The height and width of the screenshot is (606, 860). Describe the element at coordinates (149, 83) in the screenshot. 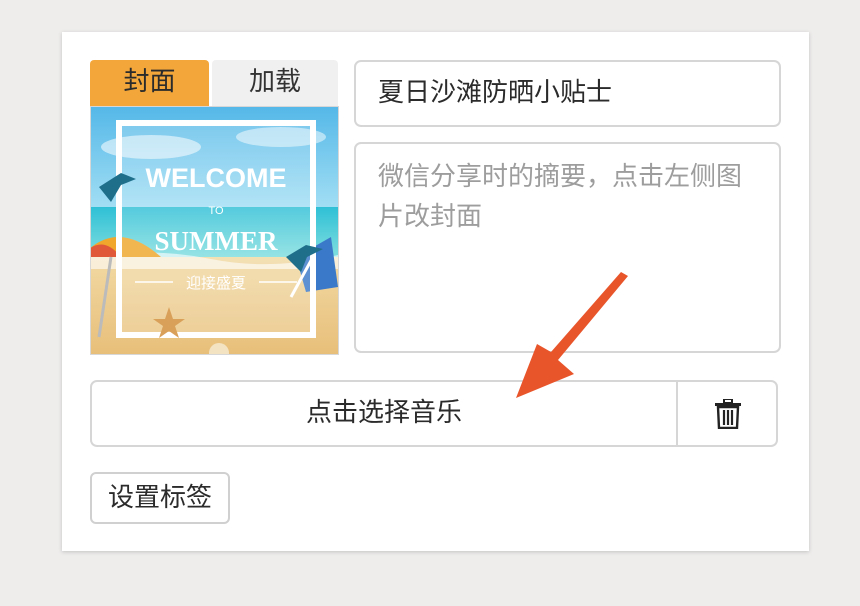

I see `tab-cover: 封面` at that location.